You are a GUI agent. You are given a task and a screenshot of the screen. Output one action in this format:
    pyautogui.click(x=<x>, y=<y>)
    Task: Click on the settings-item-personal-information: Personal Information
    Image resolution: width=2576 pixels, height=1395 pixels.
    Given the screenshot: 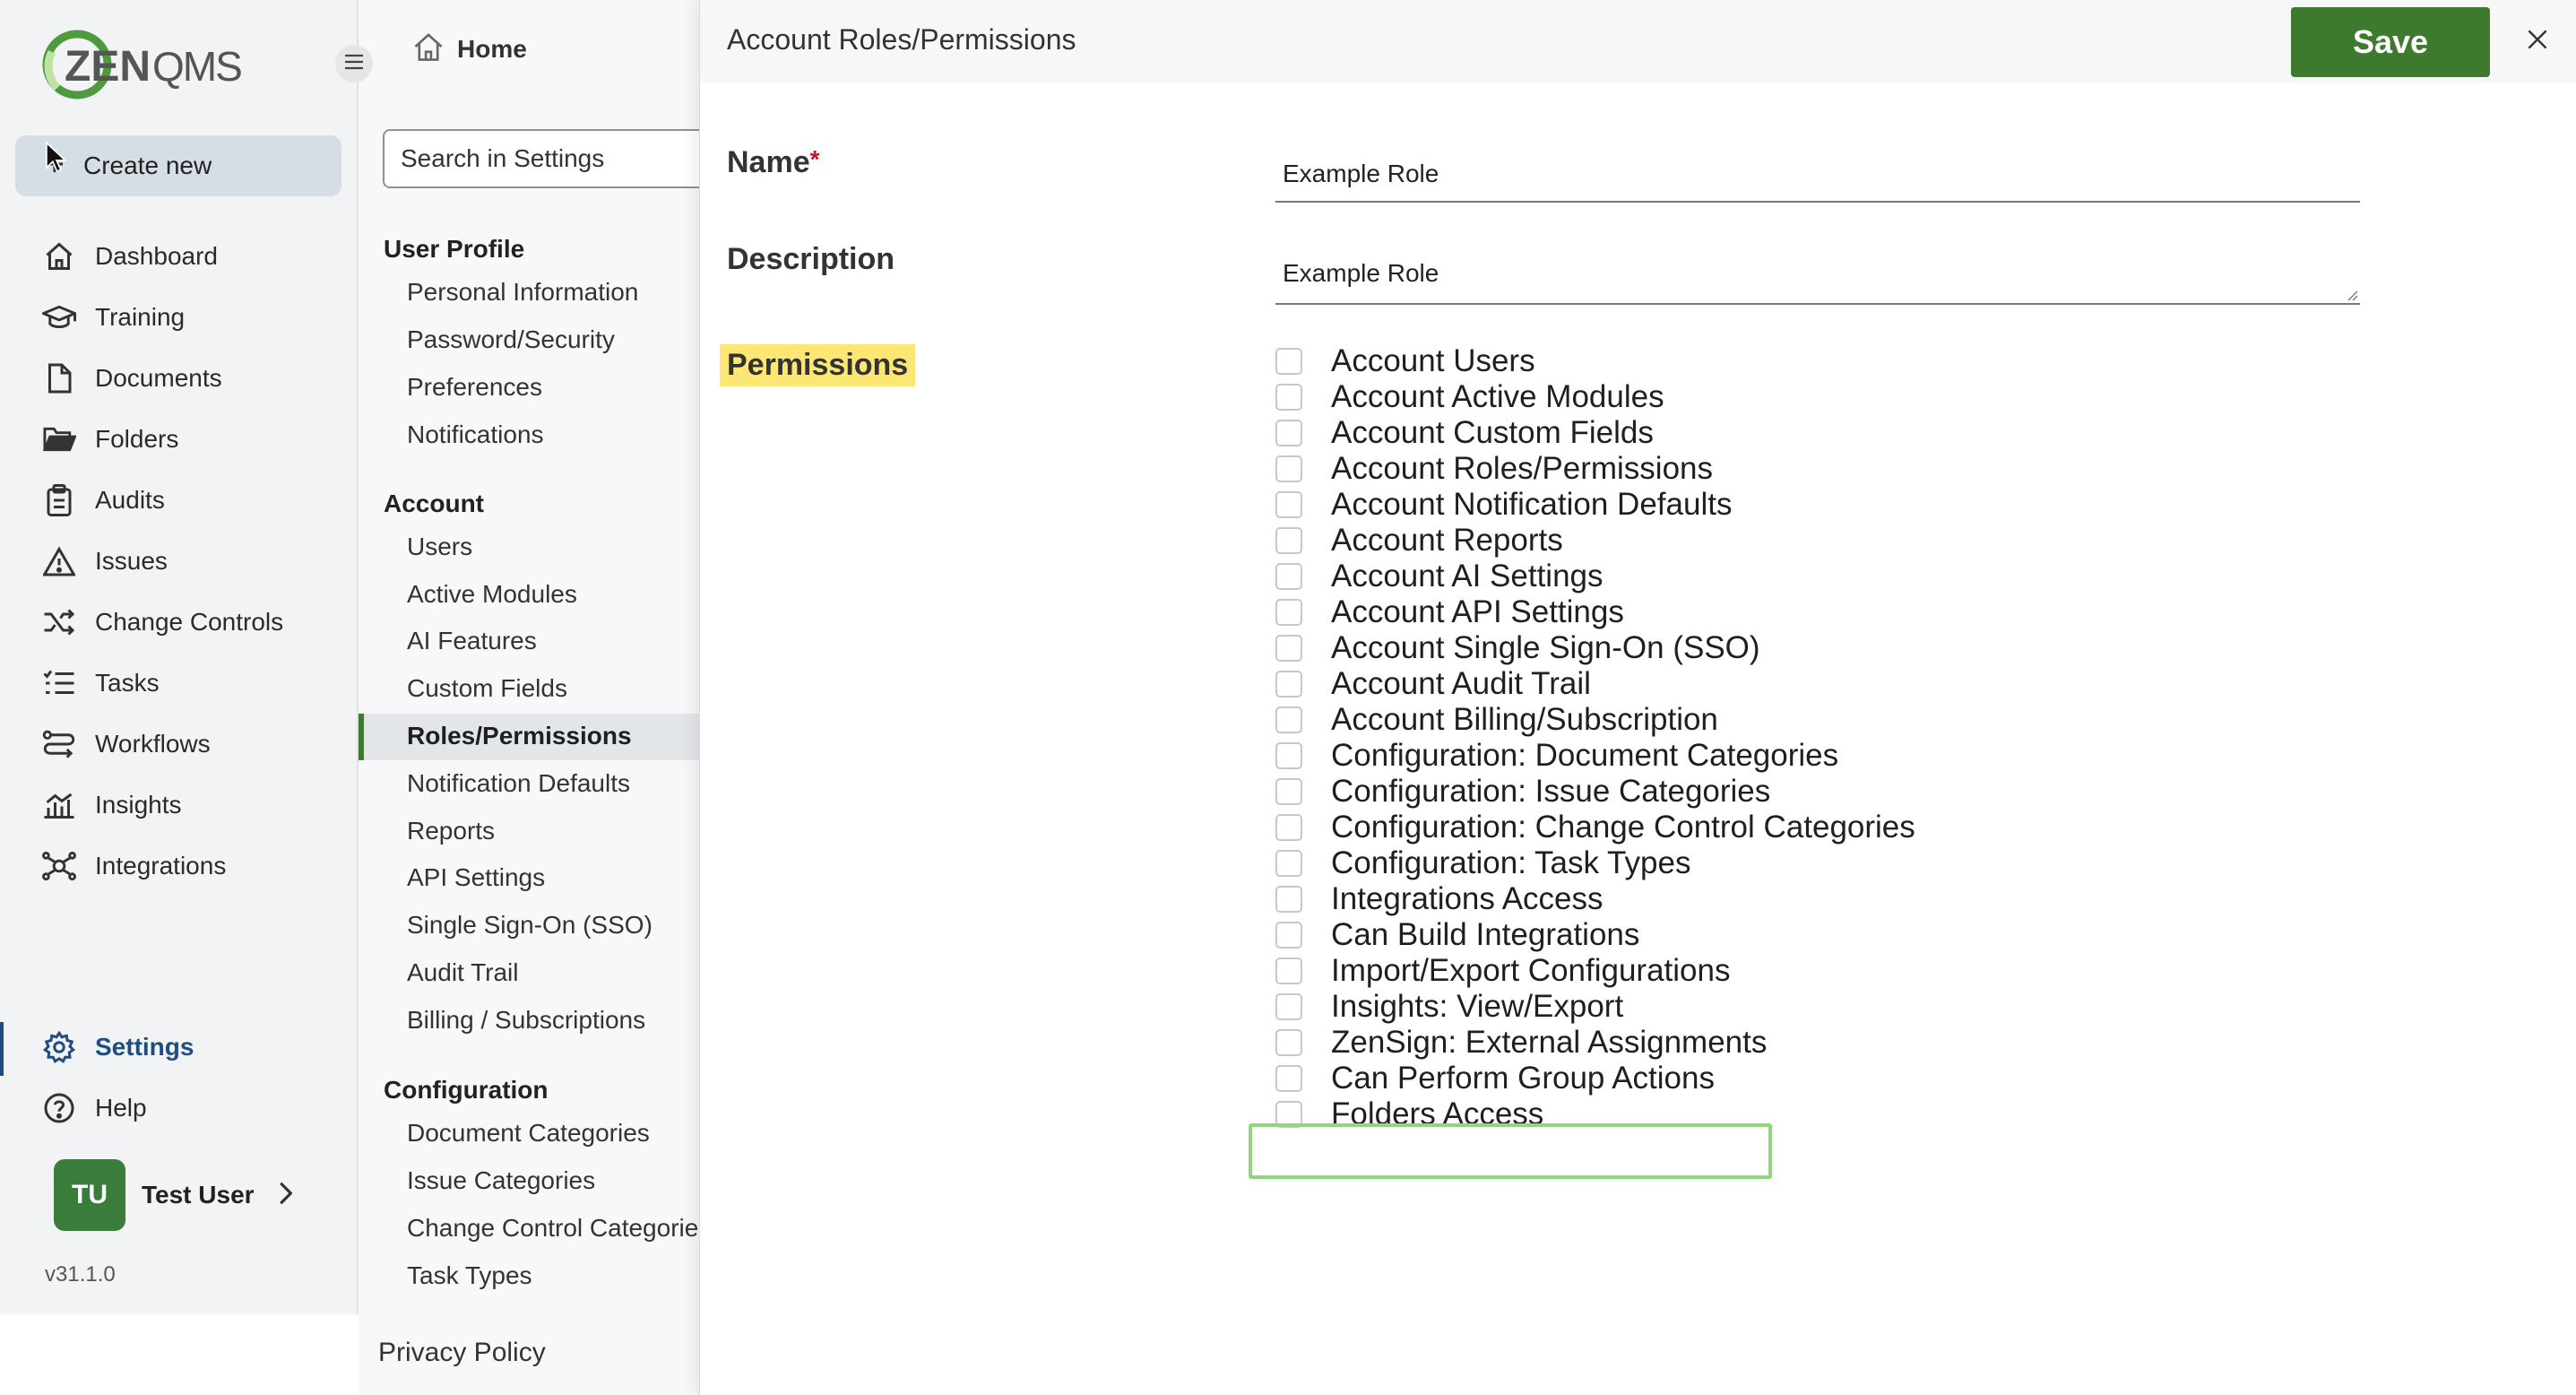 What is the action you would take?
    pyautogui.click(x=522, y=292)
    